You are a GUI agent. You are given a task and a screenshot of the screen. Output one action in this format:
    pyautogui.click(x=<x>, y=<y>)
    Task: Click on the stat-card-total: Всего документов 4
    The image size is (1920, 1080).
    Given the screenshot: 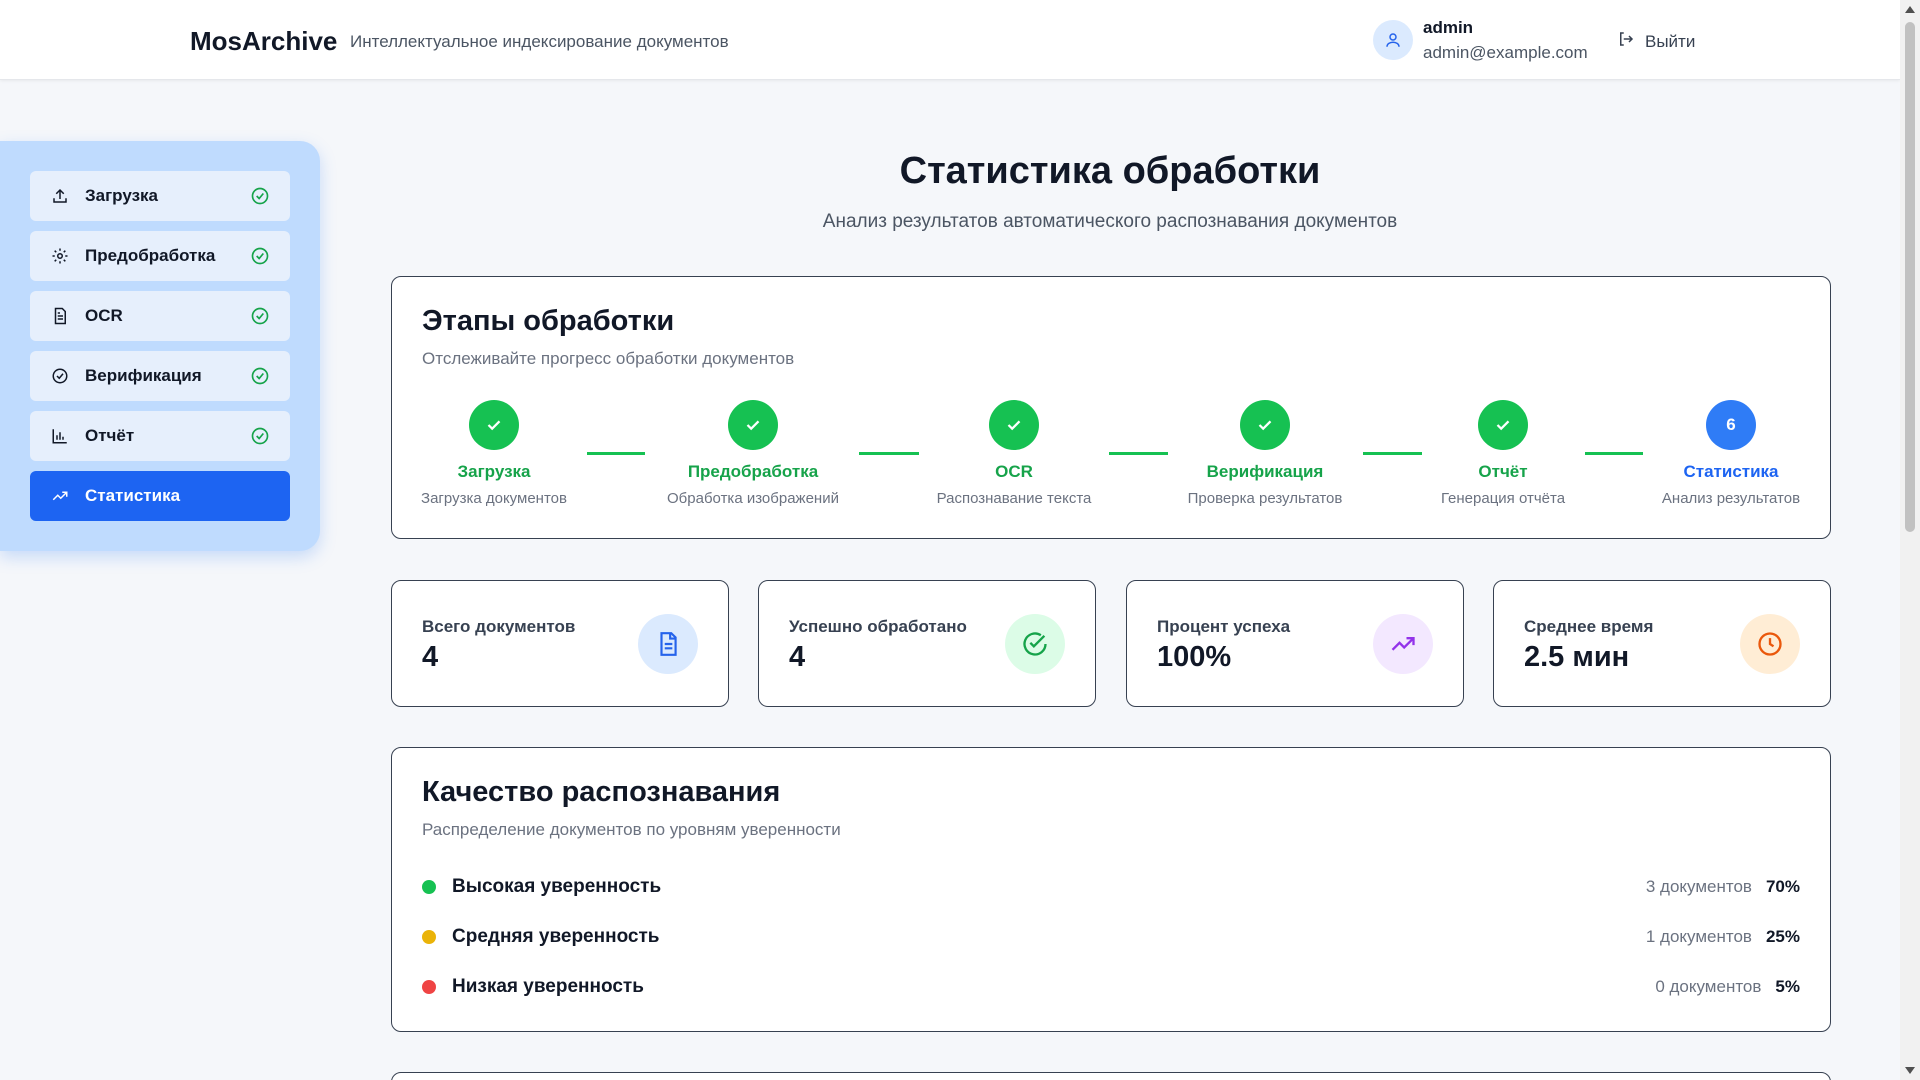 What is the action you would take?
    pyautogui.click(x=560, y=643)
    